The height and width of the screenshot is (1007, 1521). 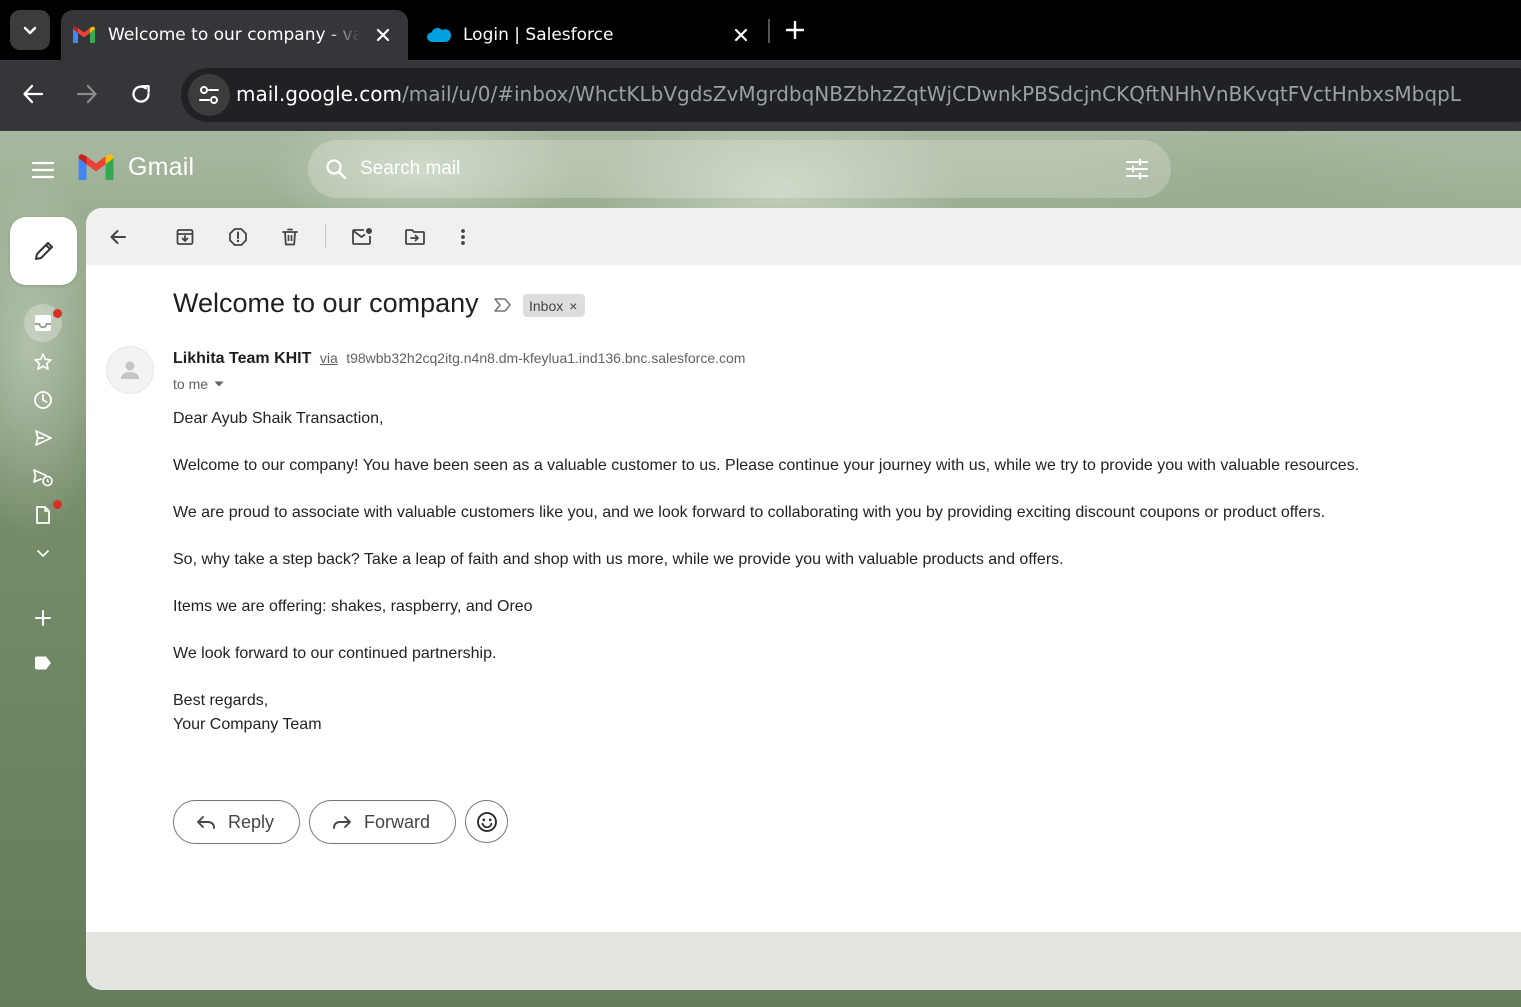 What do you see at coordinates (219, 384) in the screenshot?
I see `caret-down-icon` at bounding box center [219, 384].